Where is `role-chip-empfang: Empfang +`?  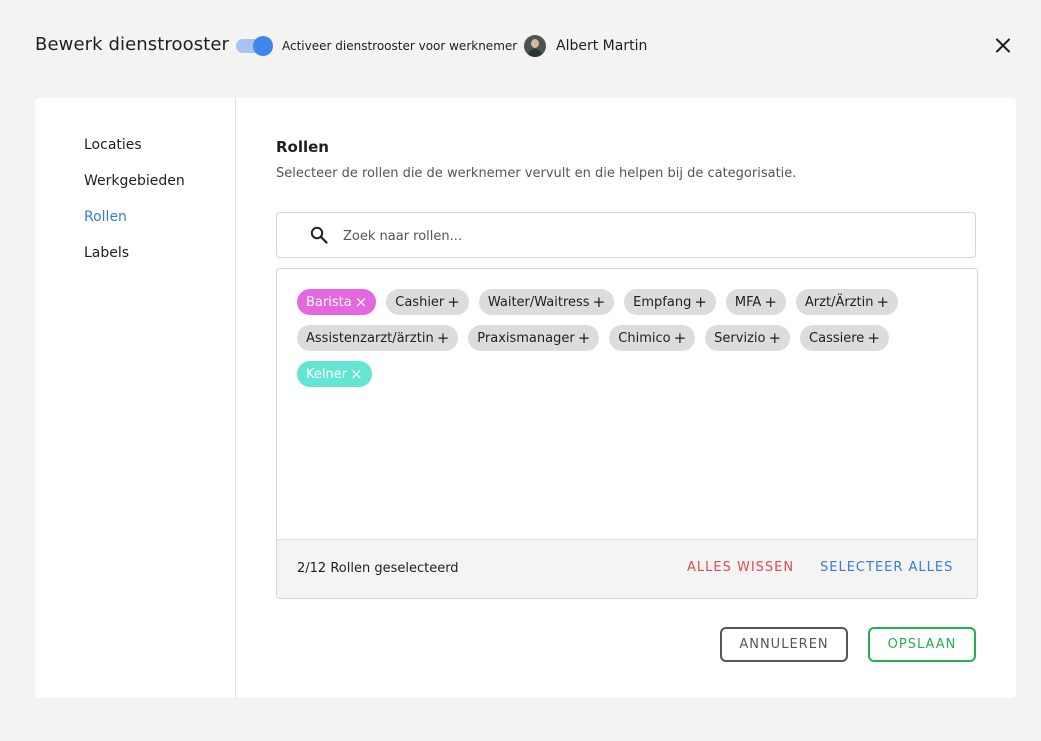 role-chip-empfang: Empfang + is located at coordinates (670, 302).